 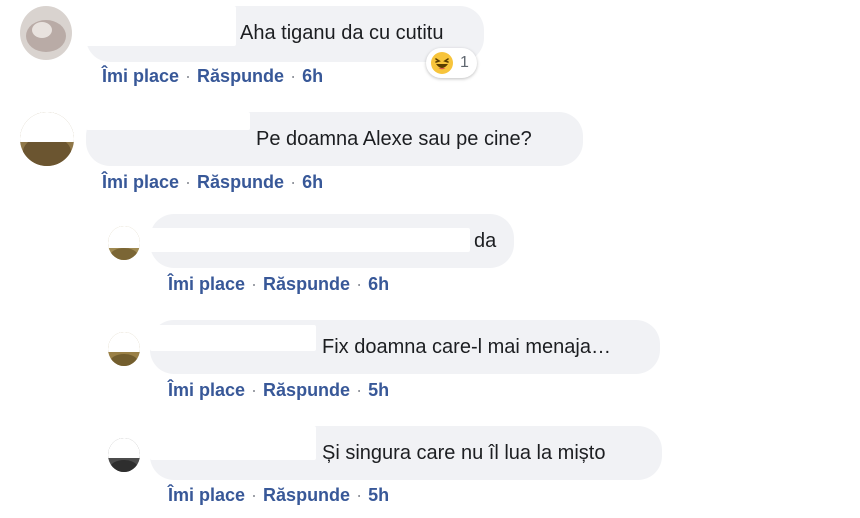 I want to click on comment-text: Aha tiganu da cu cutitu, so click(x=342, y=33).